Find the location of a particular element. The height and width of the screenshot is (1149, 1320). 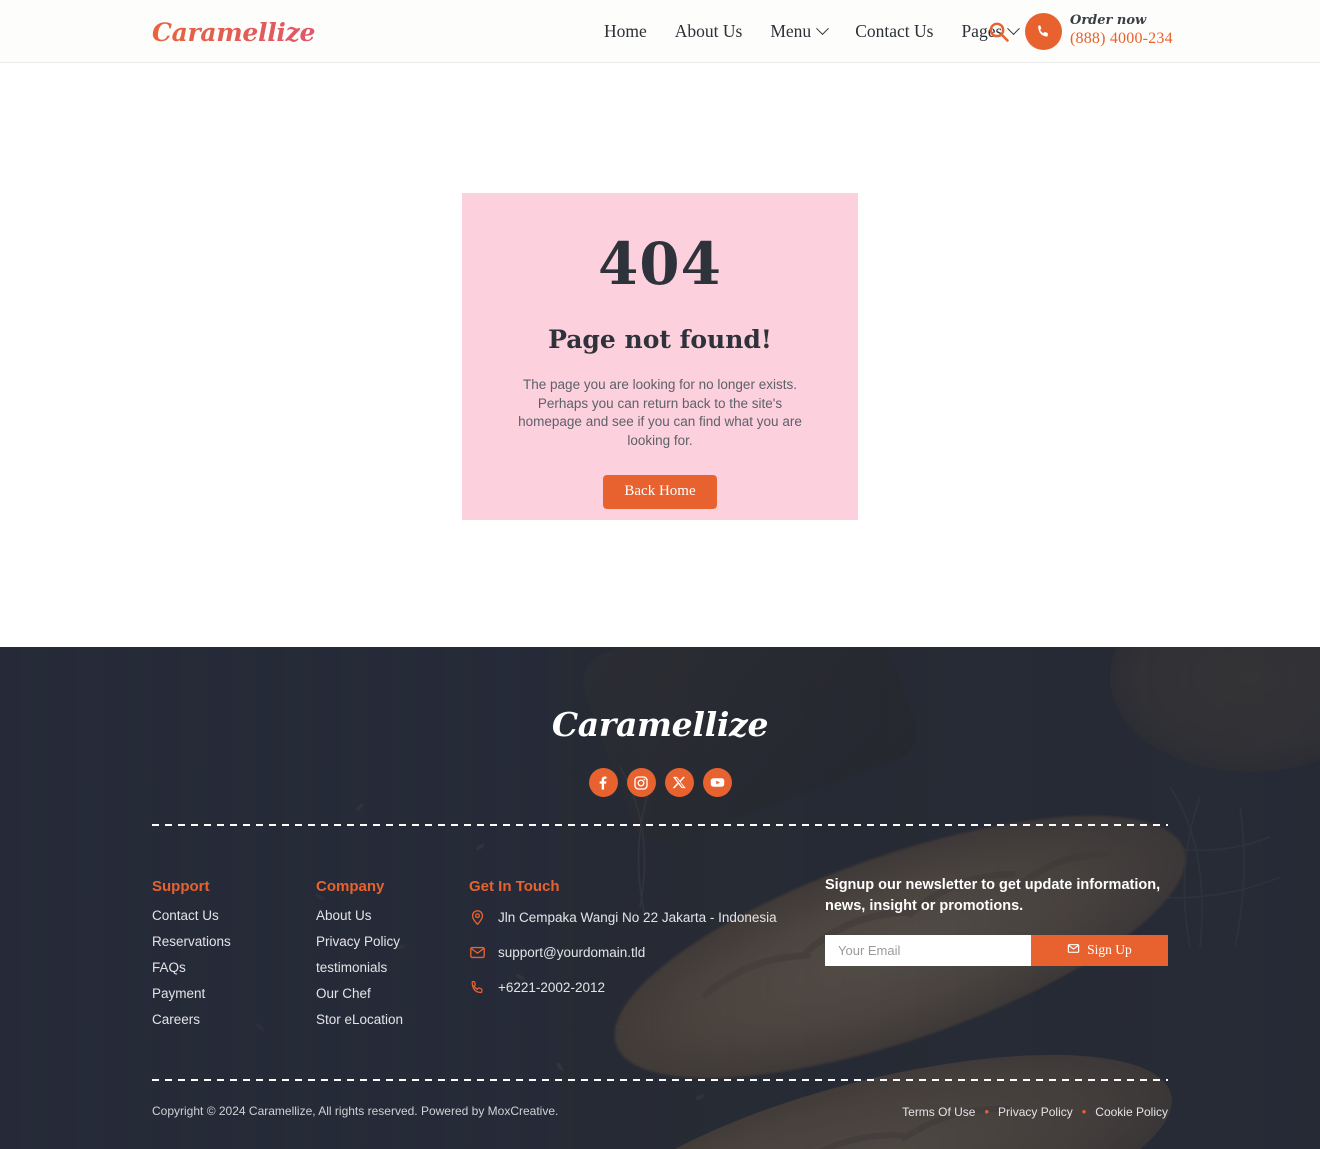

newsletter-form: Sign Up is located at coordinates (996, 950).